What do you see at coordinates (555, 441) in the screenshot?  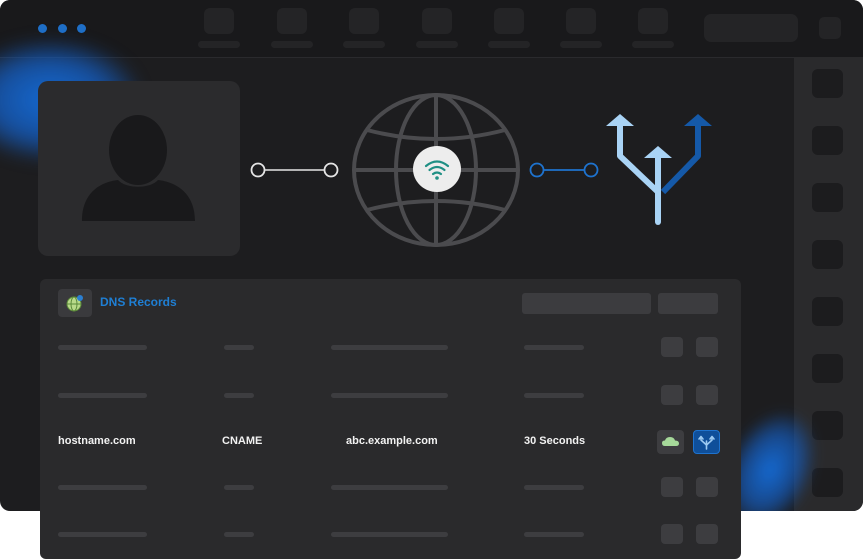 I see `record-ttl: 30 Seconds` at bounding box center [555, 441].